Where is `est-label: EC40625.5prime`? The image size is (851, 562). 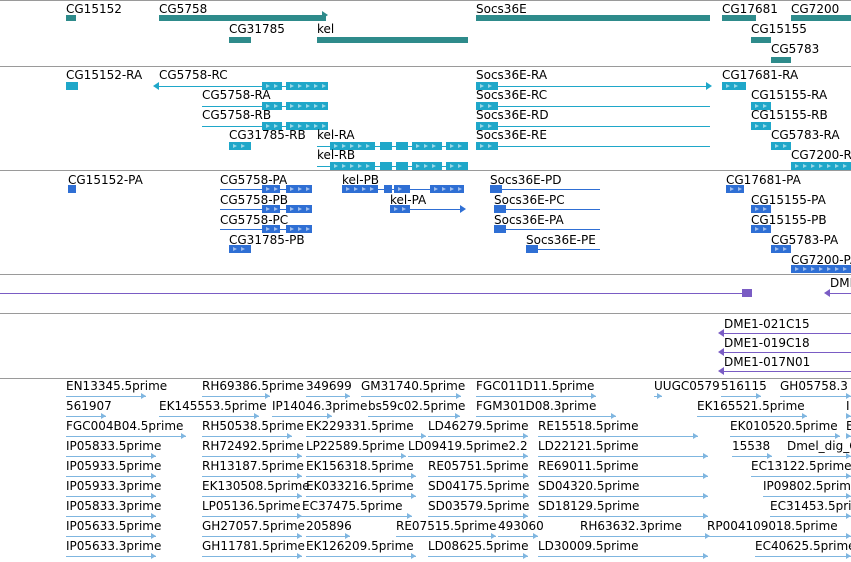
est-label: EC40625.5prime is located at coordinates (803, 546).